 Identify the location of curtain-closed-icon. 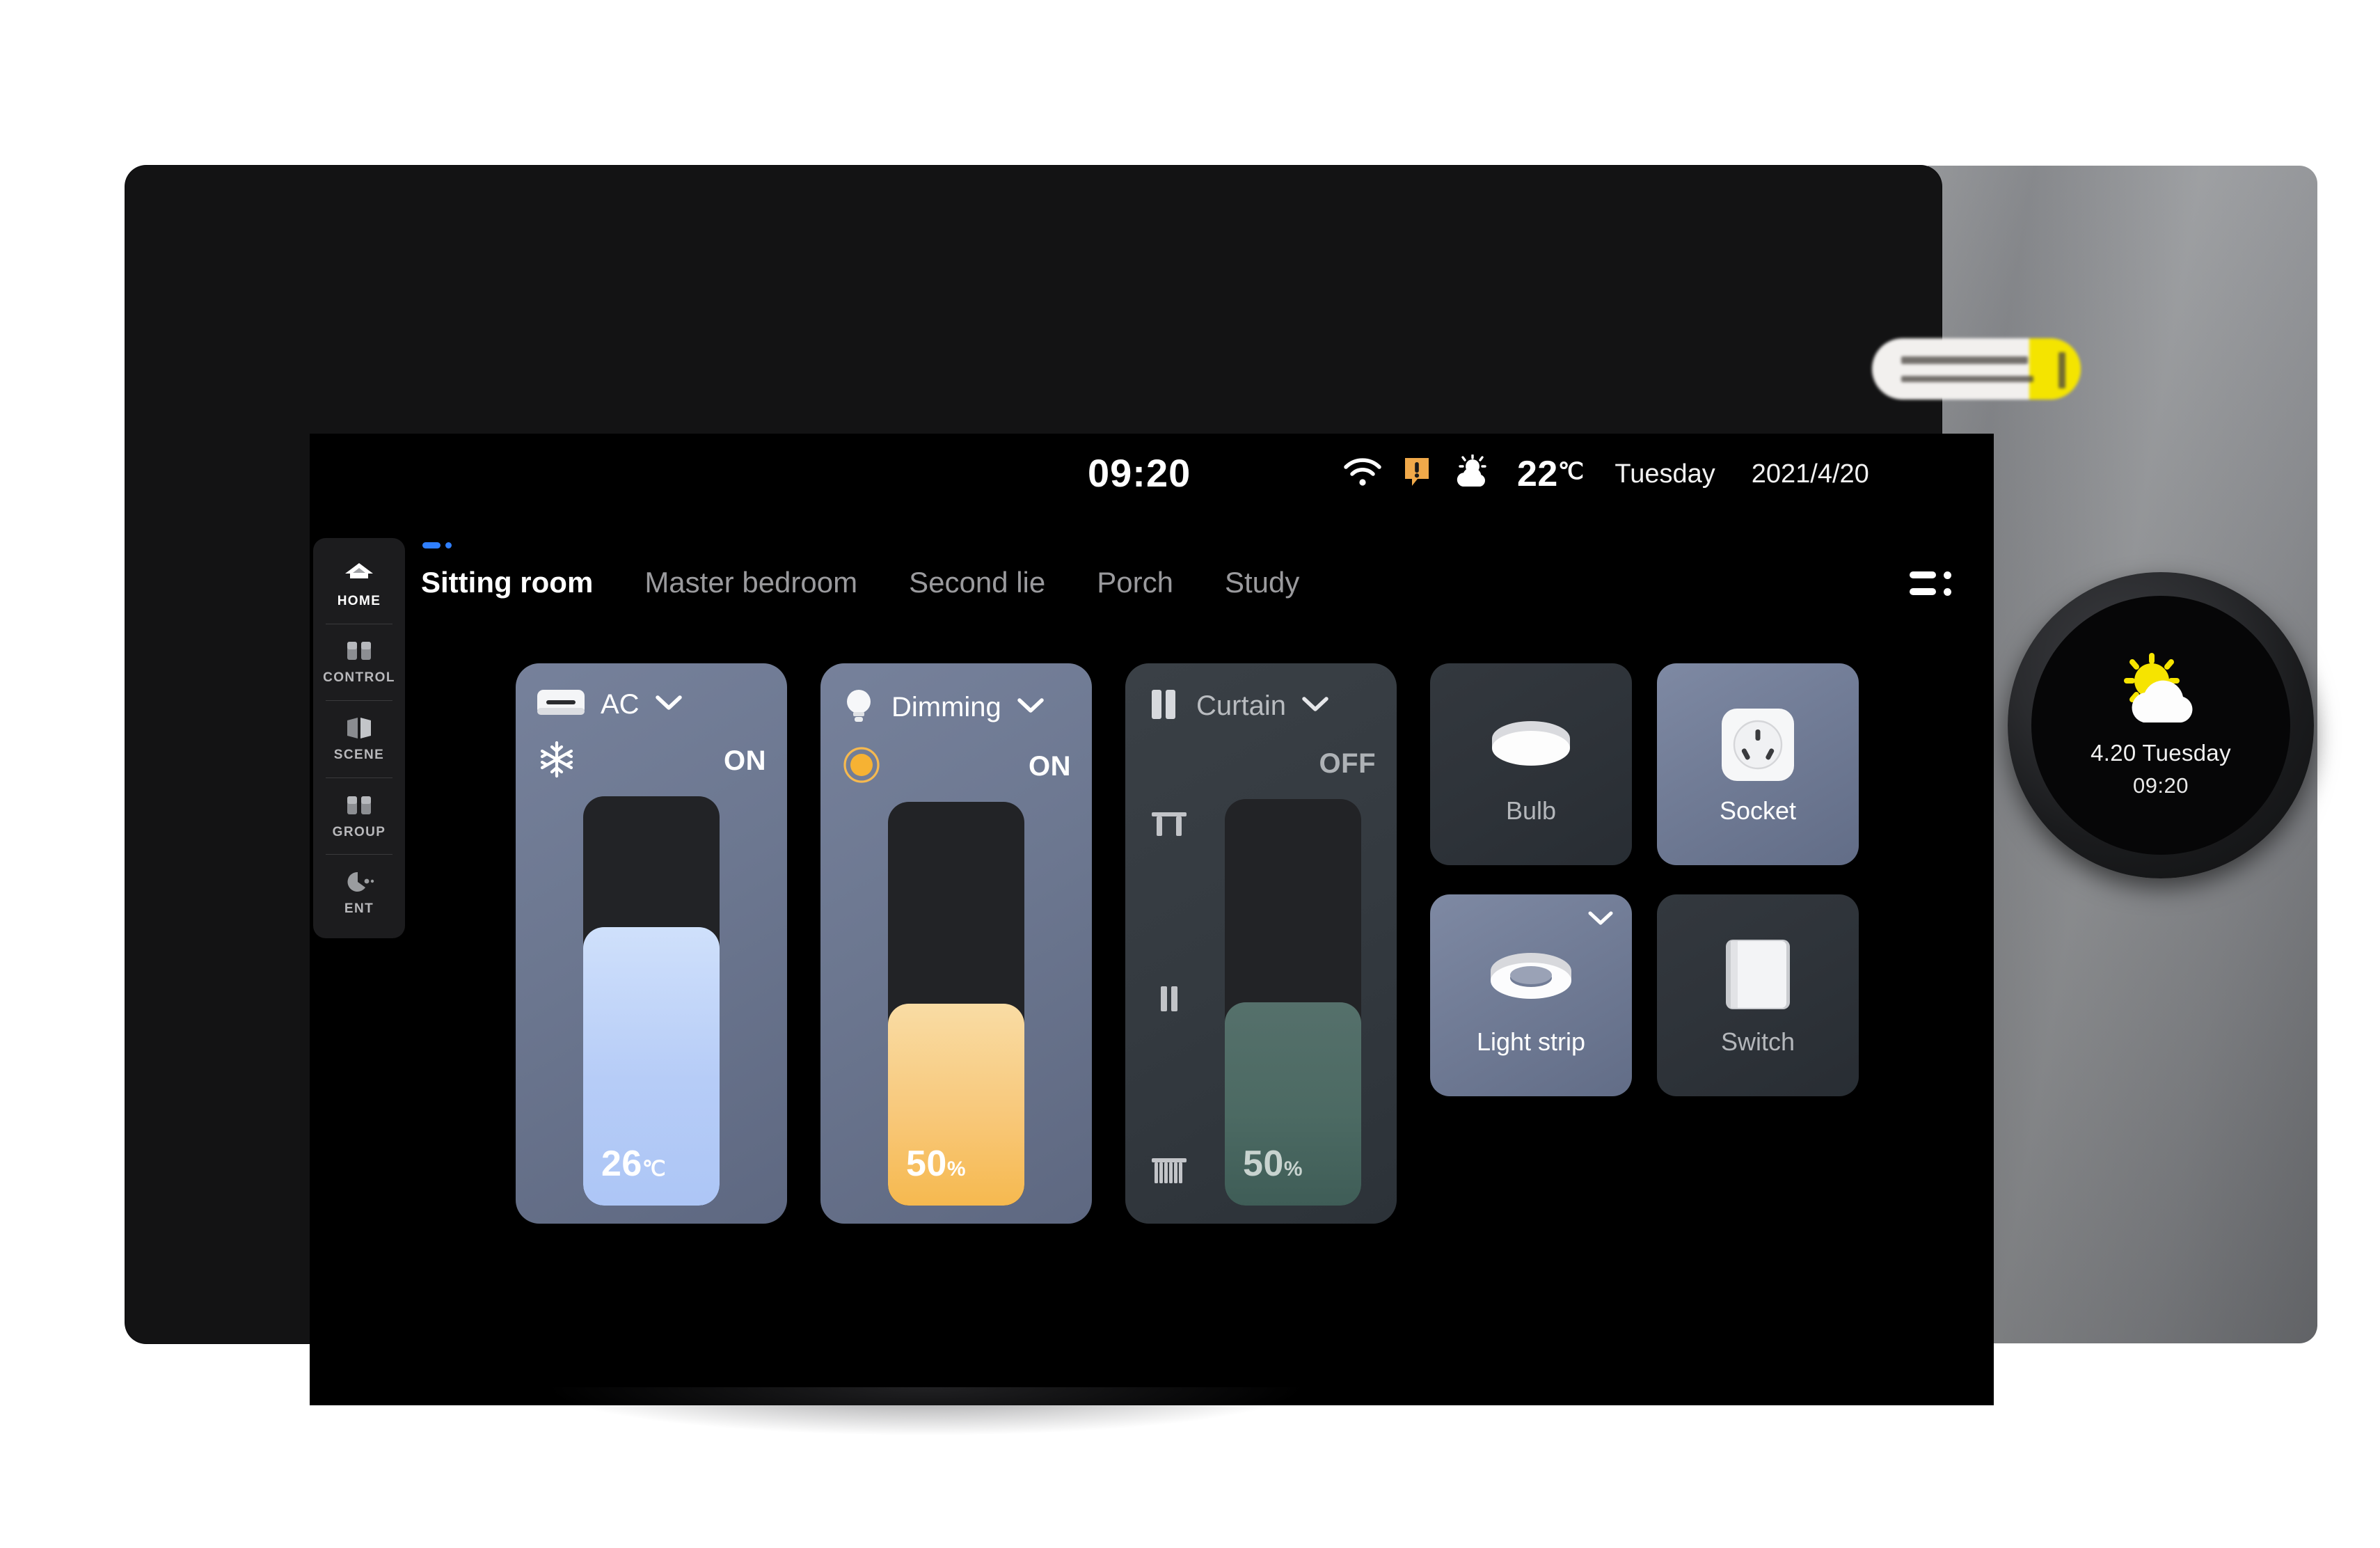
(1169, 1173).